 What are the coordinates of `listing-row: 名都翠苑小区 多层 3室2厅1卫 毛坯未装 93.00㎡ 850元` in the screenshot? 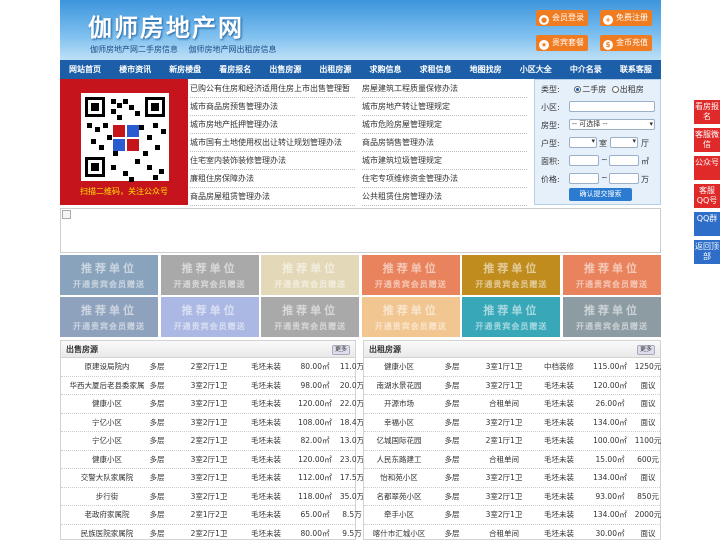 It's located at (512, 497).